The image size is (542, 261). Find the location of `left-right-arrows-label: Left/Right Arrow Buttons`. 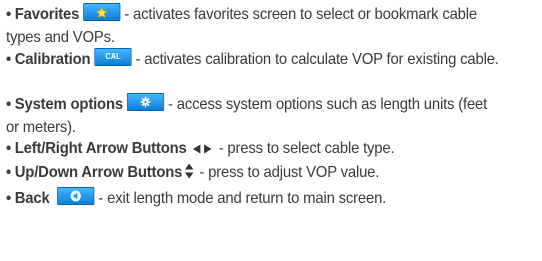

left-right-arrows-label: Left/Right Arrow Buttons is located at coordinates (100, 148).